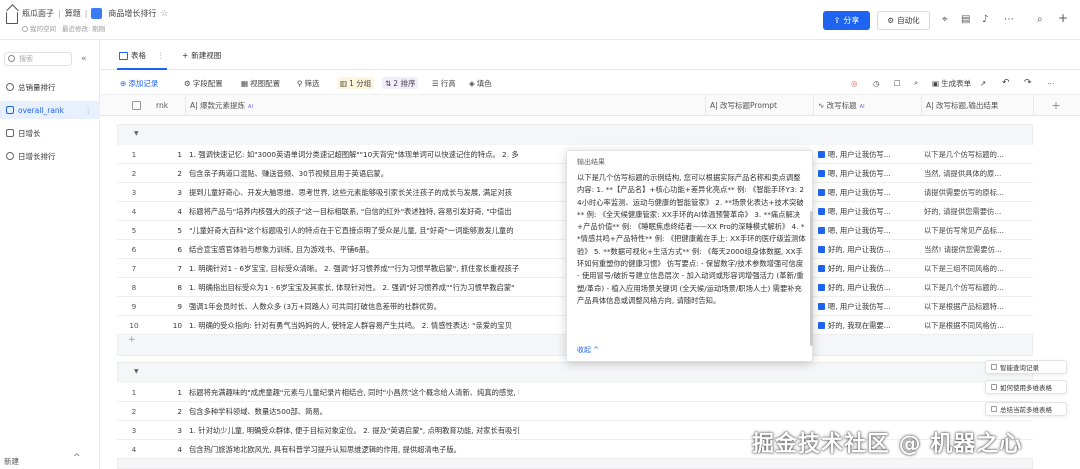  I want to click on add-column-button: +, so click(1054, 105).